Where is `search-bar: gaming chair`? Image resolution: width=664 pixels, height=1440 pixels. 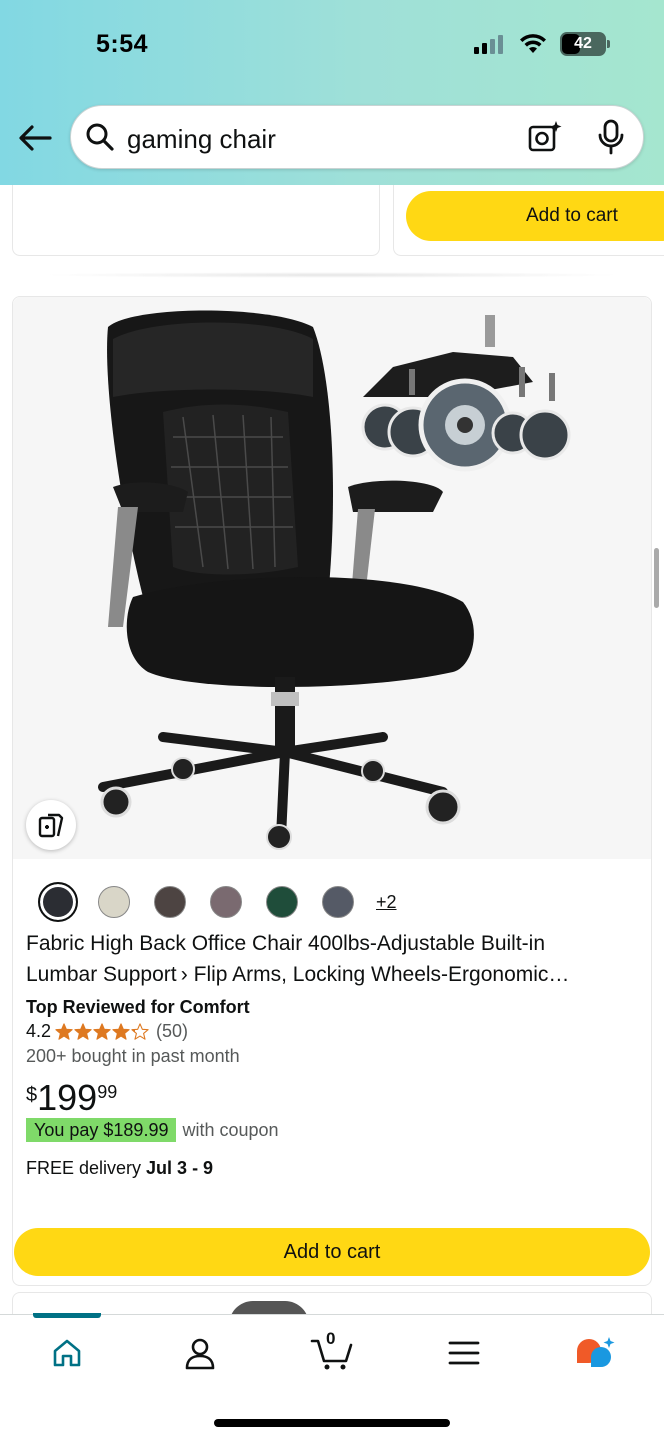
search-bar: gaming chair is located at coordinates (357, 137).